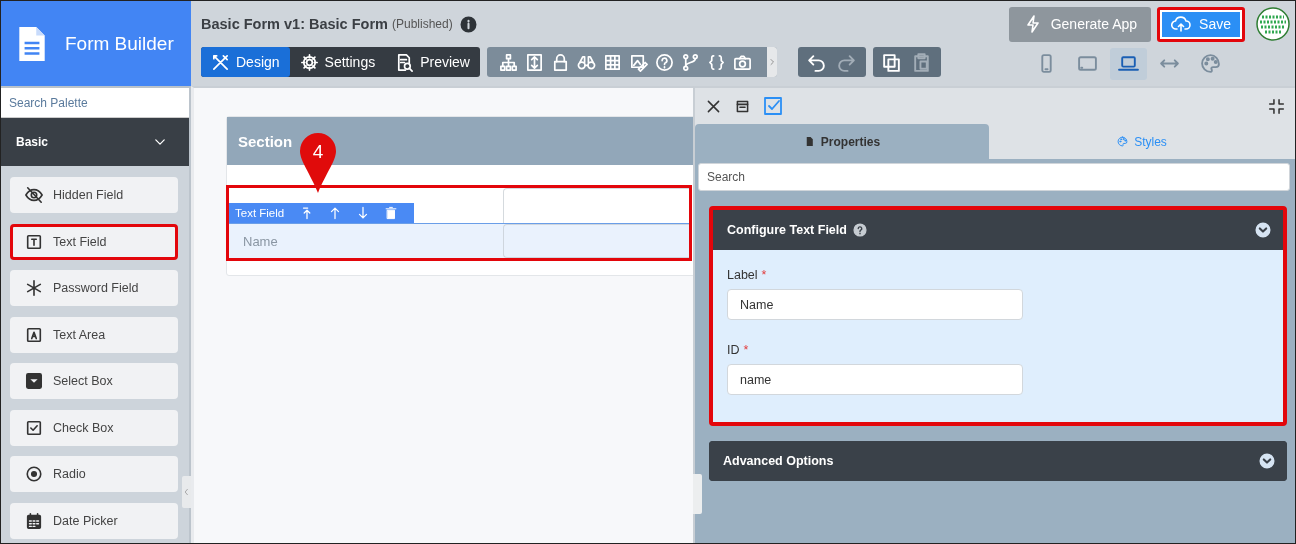 This screenshot has height=544, width=1296. What do you see at coordinates (697, 494) in the screenshot?
I see `resize-handle` at bounding box center [697, 494].